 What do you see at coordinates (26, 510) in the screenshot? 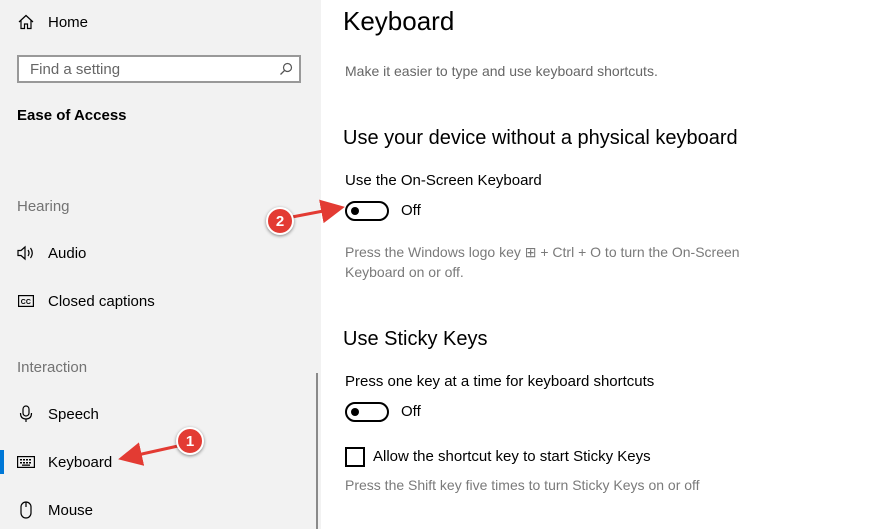
I see `mouse-icon` at bounding box center [26, 510].